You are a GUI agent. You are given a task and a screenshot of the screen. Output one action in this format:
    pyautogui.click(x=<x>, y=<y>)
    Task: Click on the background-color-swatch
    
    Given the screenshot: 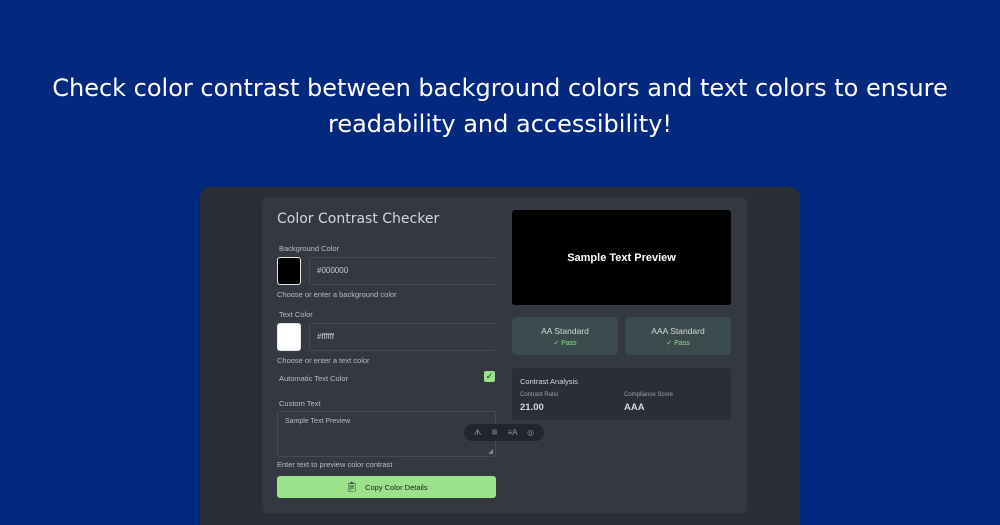 What is the action you would take?
    pyautogui.click(x=289, y=271)
    